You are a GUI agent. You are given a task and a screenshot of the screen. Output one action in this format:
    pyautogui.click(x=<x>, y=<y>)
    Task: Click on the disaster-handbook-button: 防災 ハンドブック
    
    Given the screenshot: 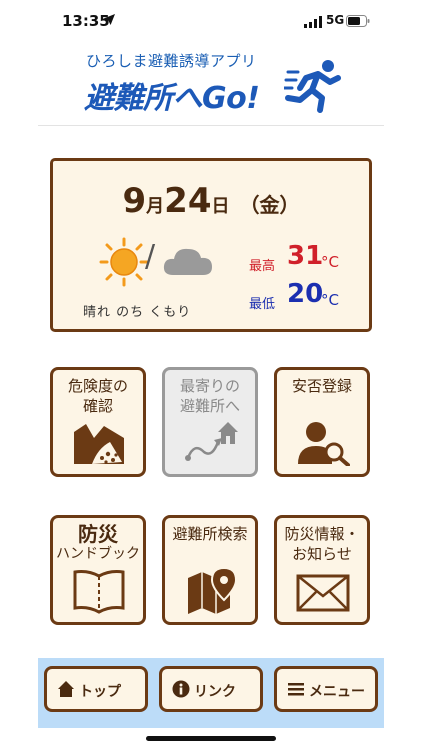 What is the action you would take?
    pyautogui.click(x=98, y=570)
    